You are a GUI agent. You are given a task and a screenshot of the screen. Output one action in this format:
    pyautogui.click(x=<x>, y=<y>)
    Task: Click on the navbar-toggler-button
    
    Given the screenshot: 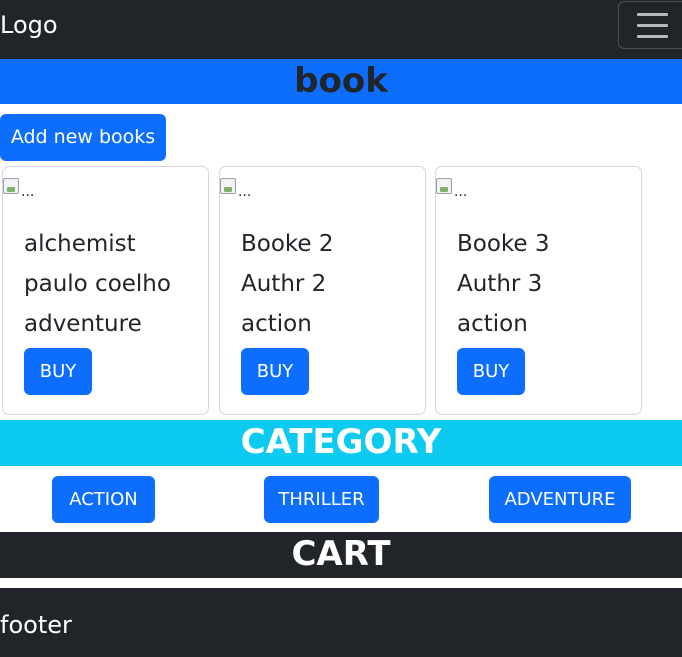 What is the action you would take?
    pyautogui.click(x=650, y=25)
    